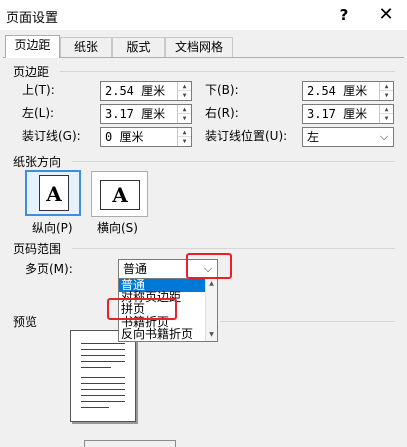  Describe the element at coordinates (51, 136) in the screenshot. I see `gutter-label: 装订线(G):` at that location.